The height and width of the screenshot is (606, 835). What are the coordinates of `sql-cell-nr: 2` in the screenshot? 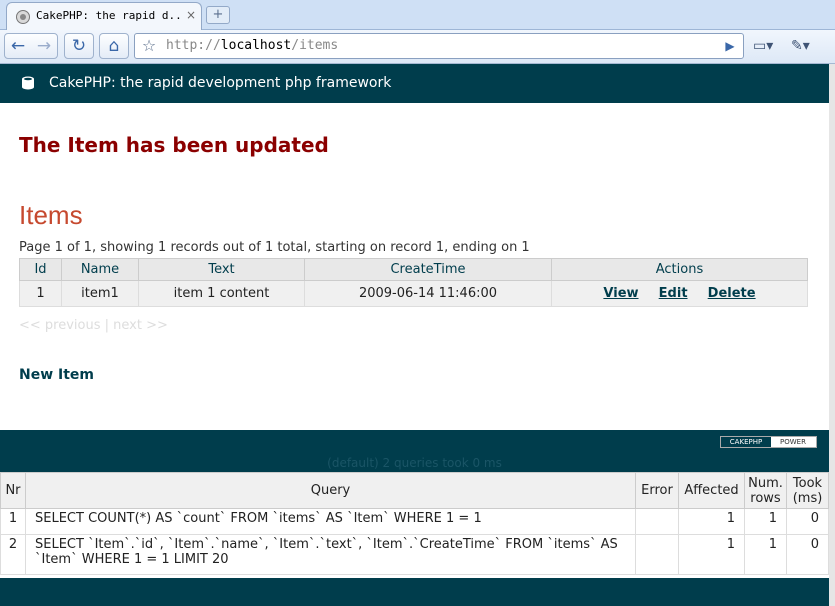 It's located at (13, 554).